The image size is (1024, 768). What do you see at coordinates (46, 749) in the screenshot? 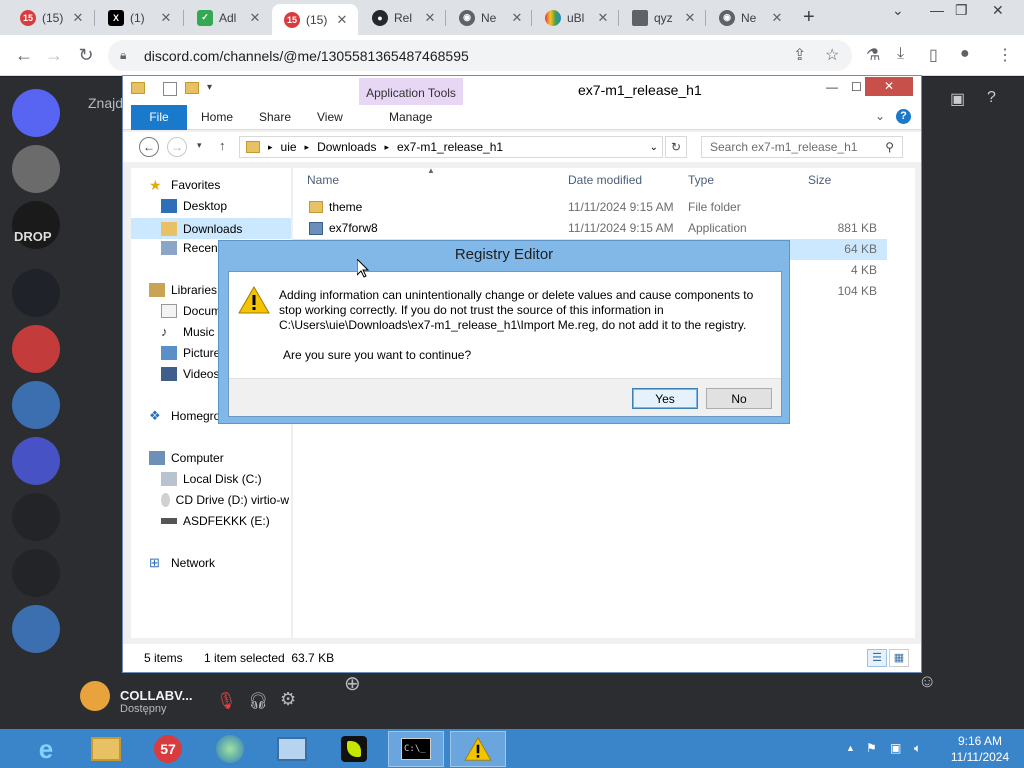
I see `internet-explorer-icon: e` at bounding box center [46, 749].